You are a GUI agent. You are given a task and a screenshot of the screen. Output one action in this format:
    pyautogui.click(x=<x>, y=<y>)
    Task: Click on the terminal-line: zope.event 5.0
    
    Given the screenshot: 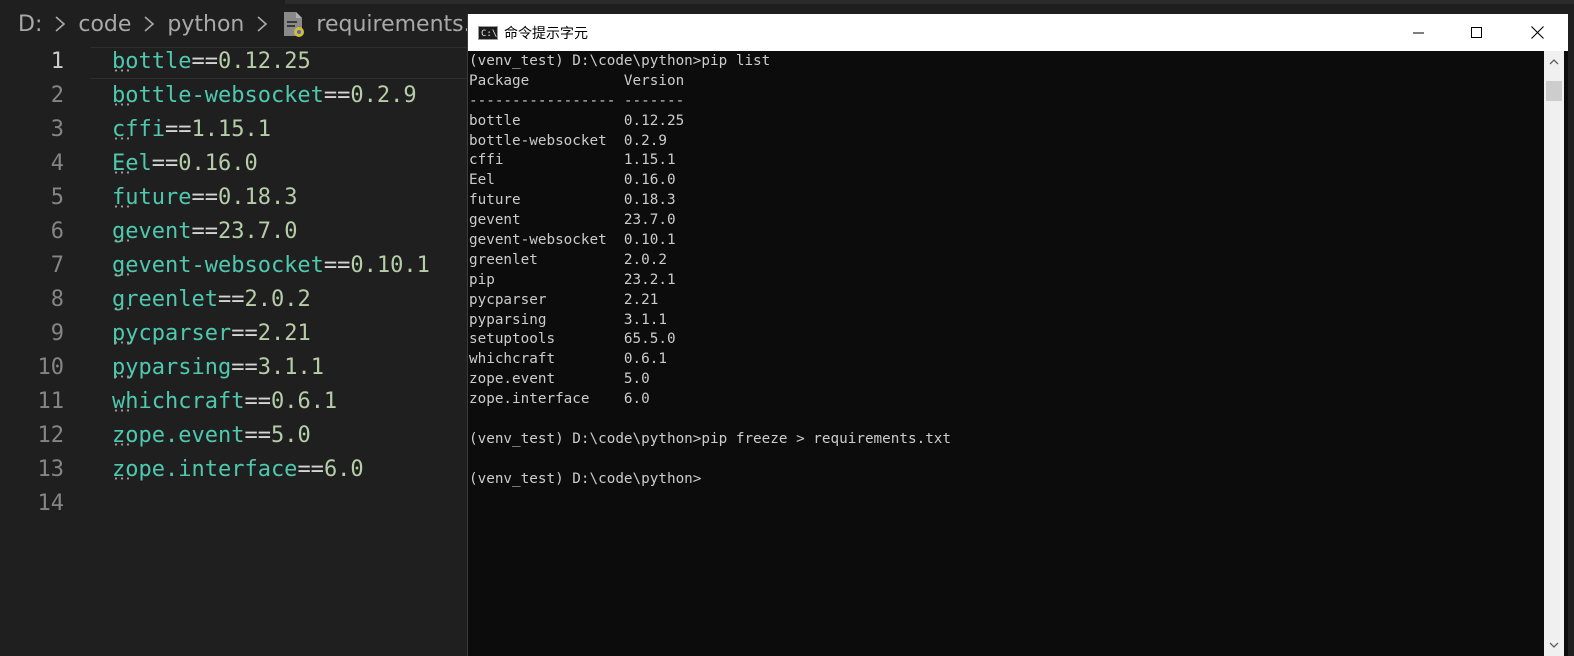 What is the action you would take?
    pyautogui.click(x=559, y=379)
    